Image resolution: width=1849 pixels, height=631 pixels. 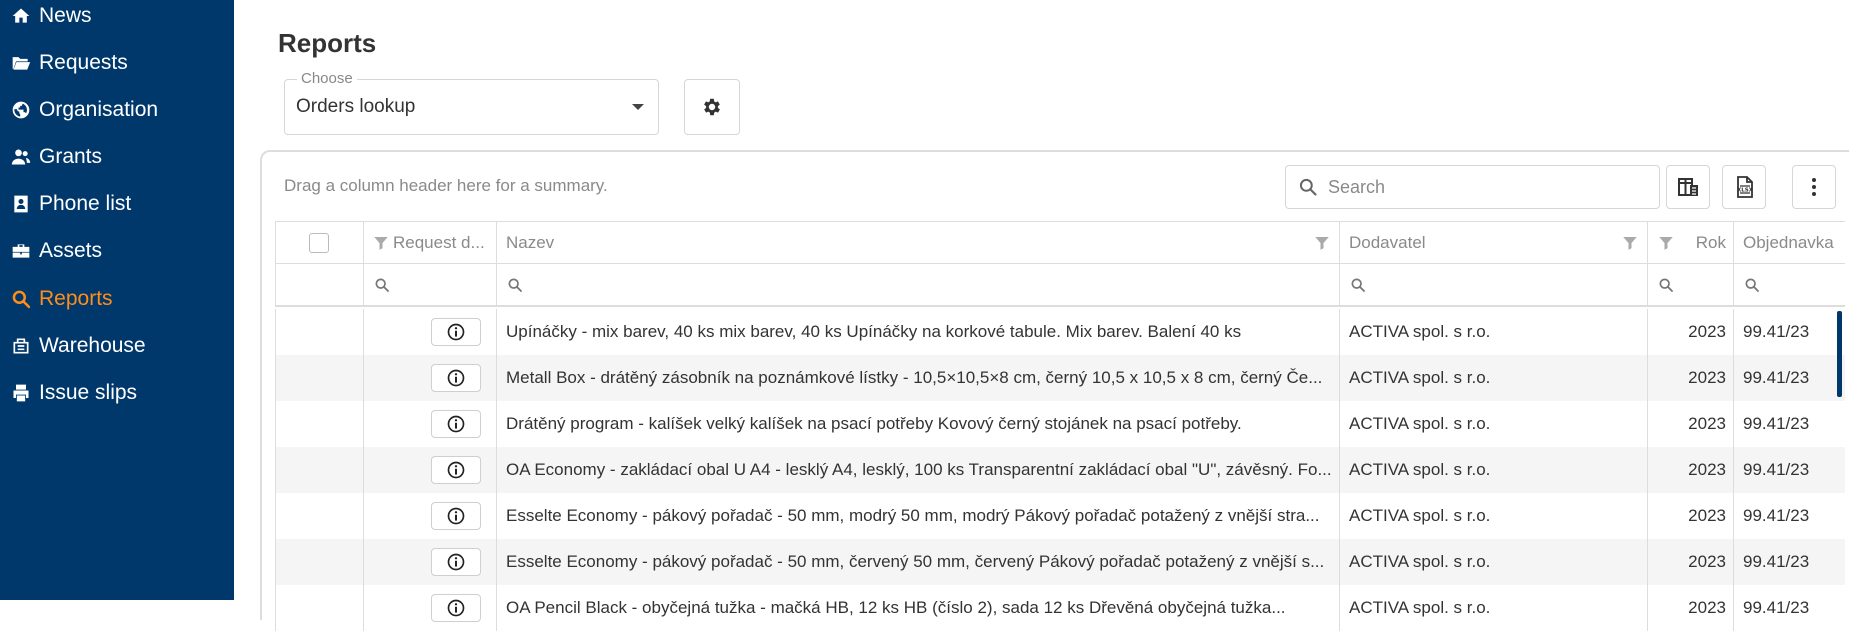 I want to click on sidebar-item-issue-slips: Issue slips, so click(x=117, y=393).